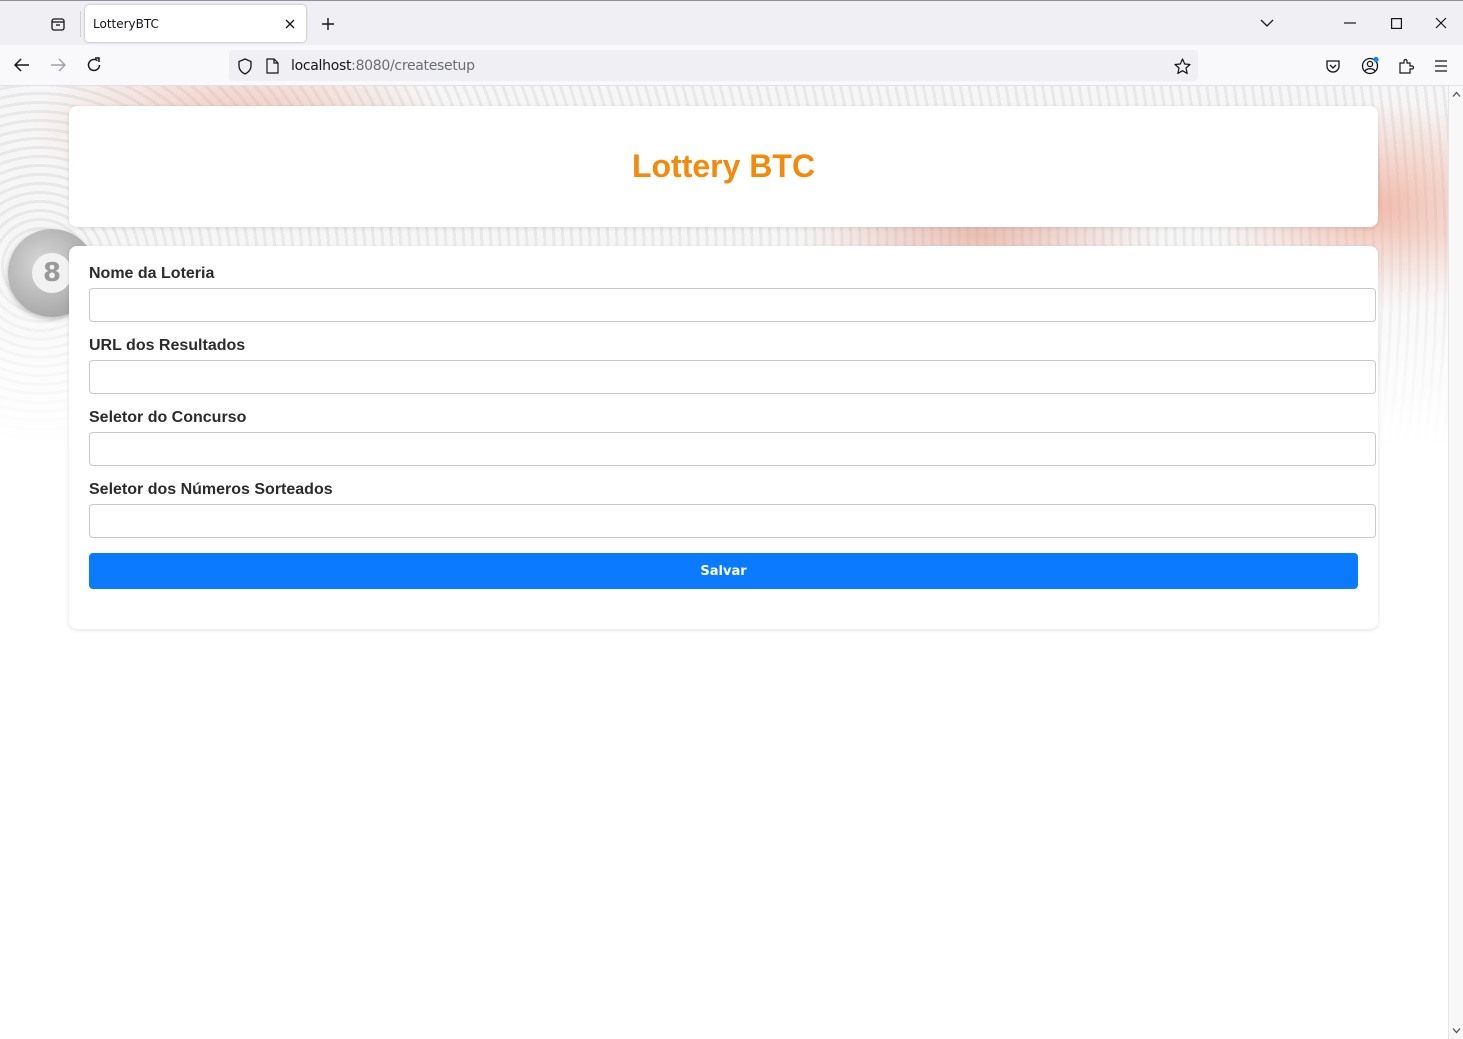 Image resolution: width=1463 pixels, height=1039 pixels. Describe the element at coordinates (732, 449) in the screenshot. I see `contest-selector-input` at that location.